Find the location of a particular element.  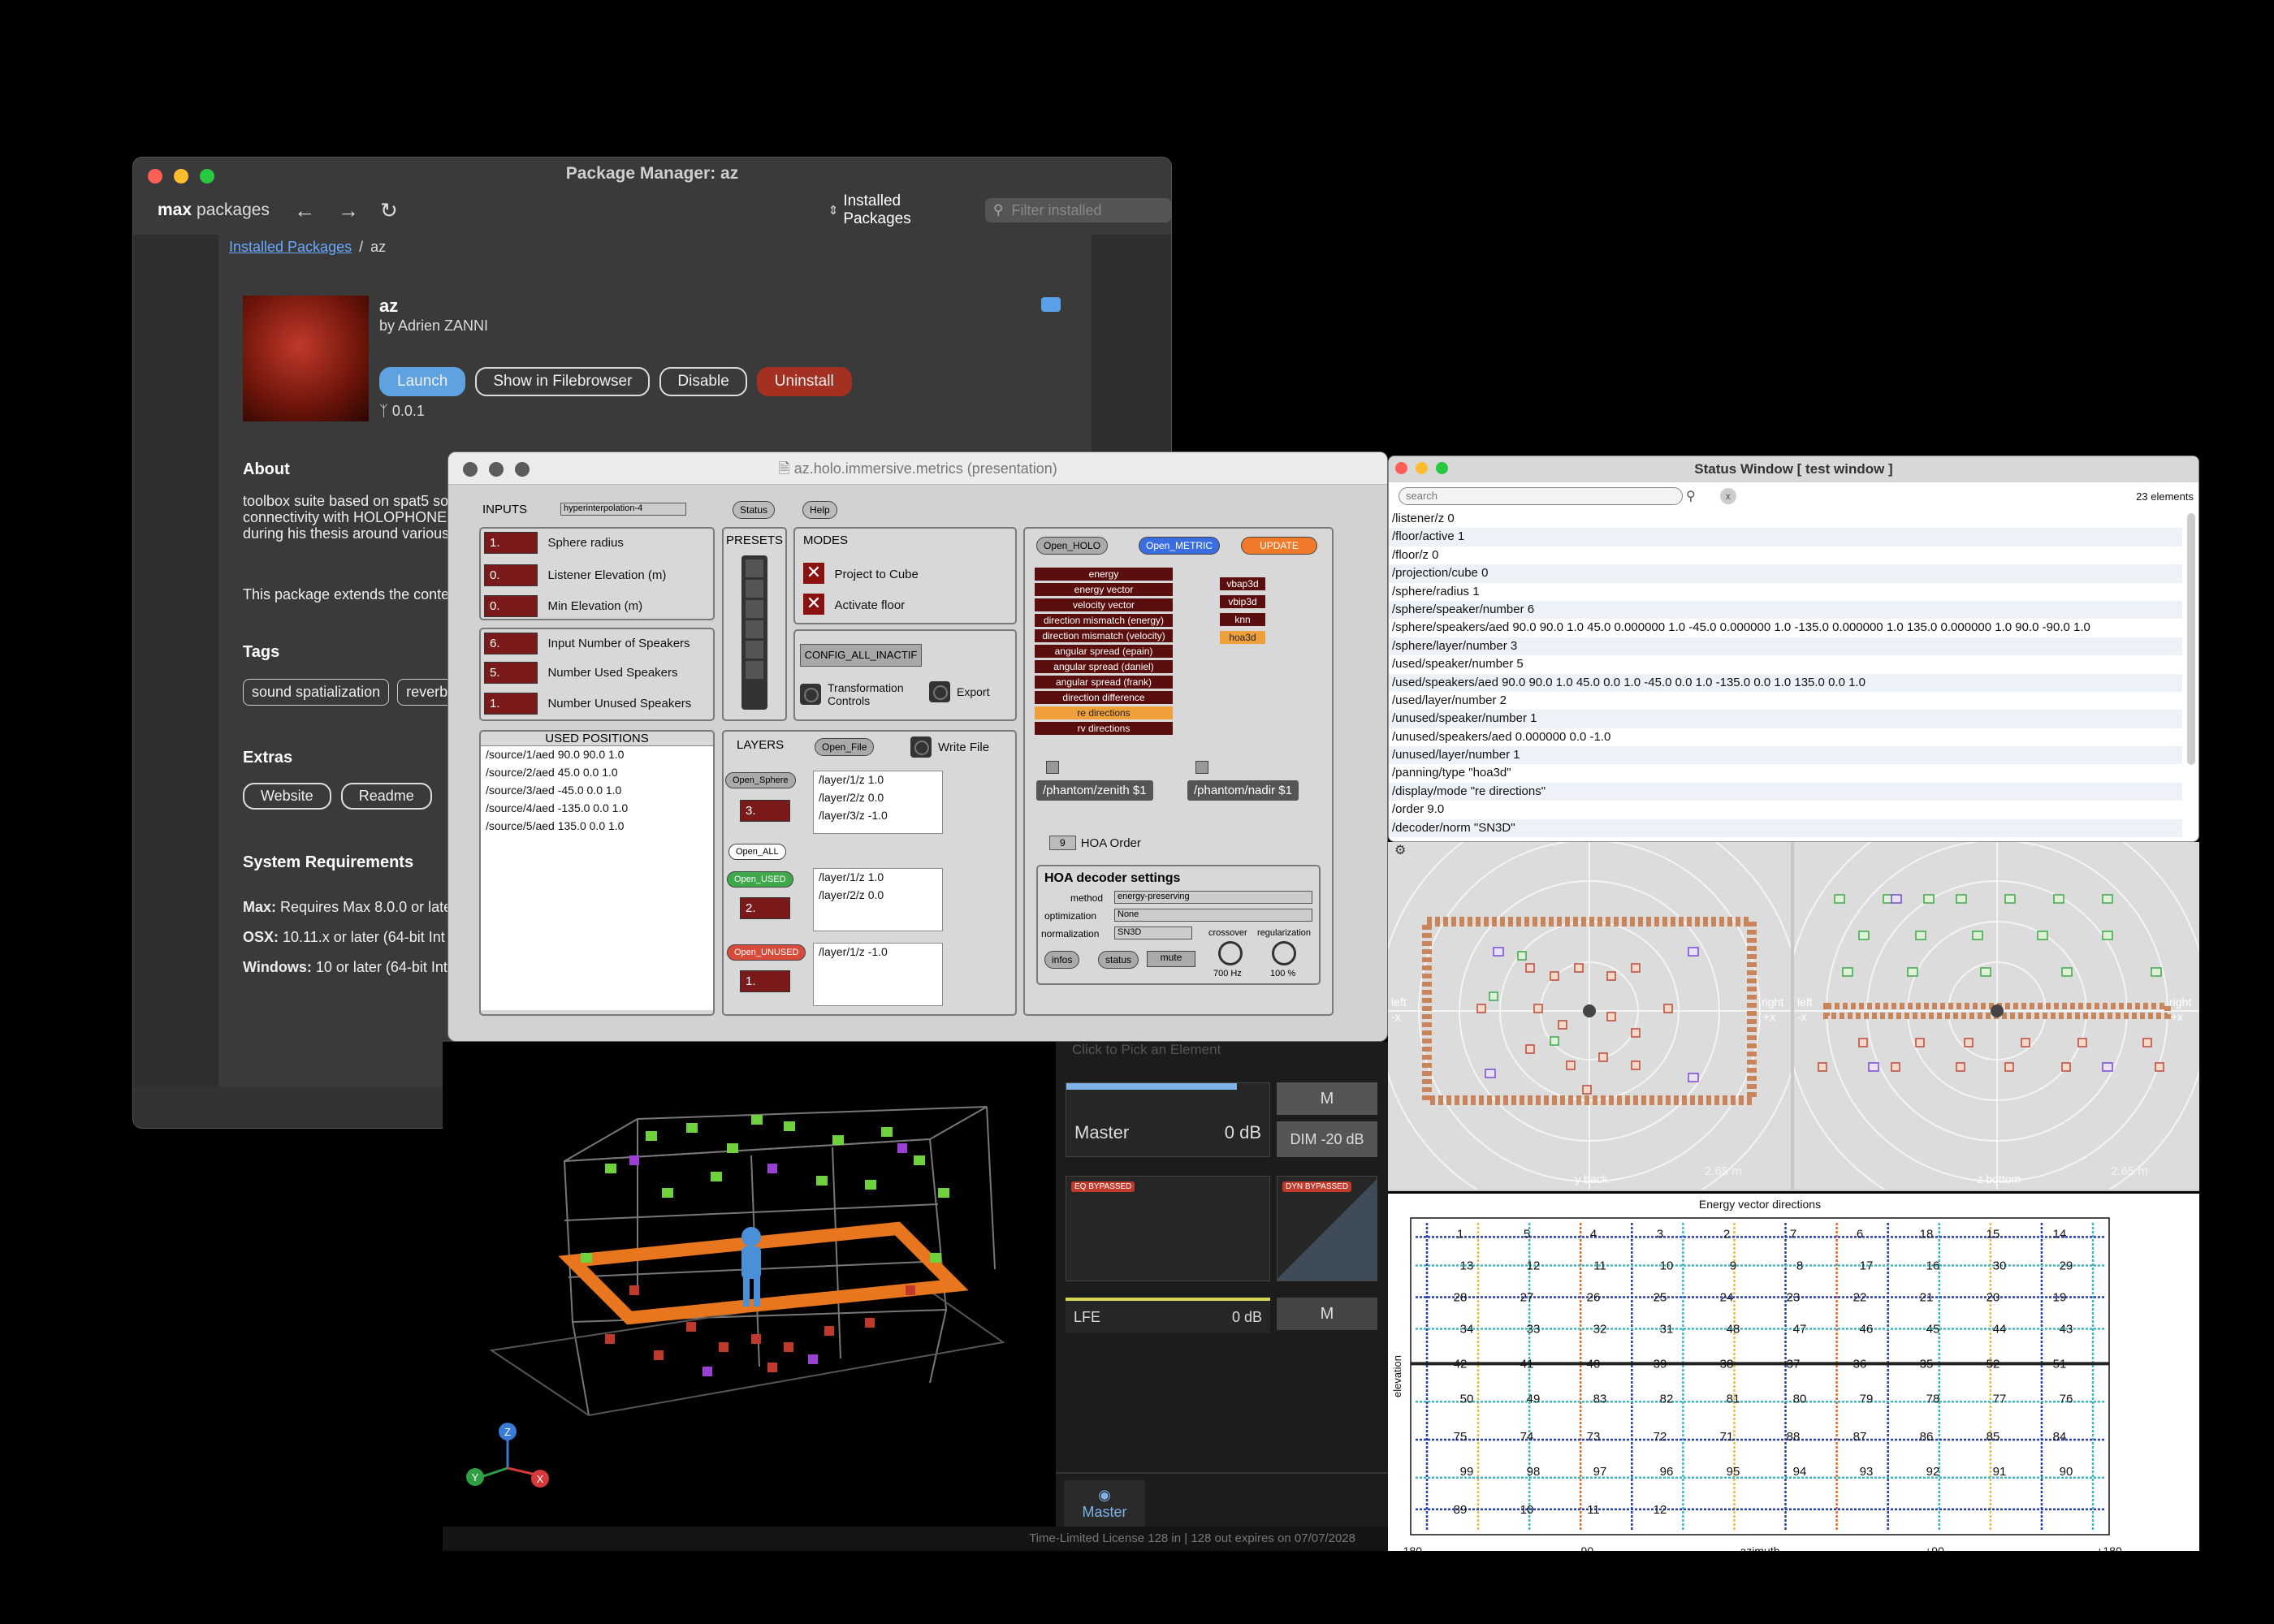

open-metric-button: Open_METRIC is located at coordinates (1180, 546).